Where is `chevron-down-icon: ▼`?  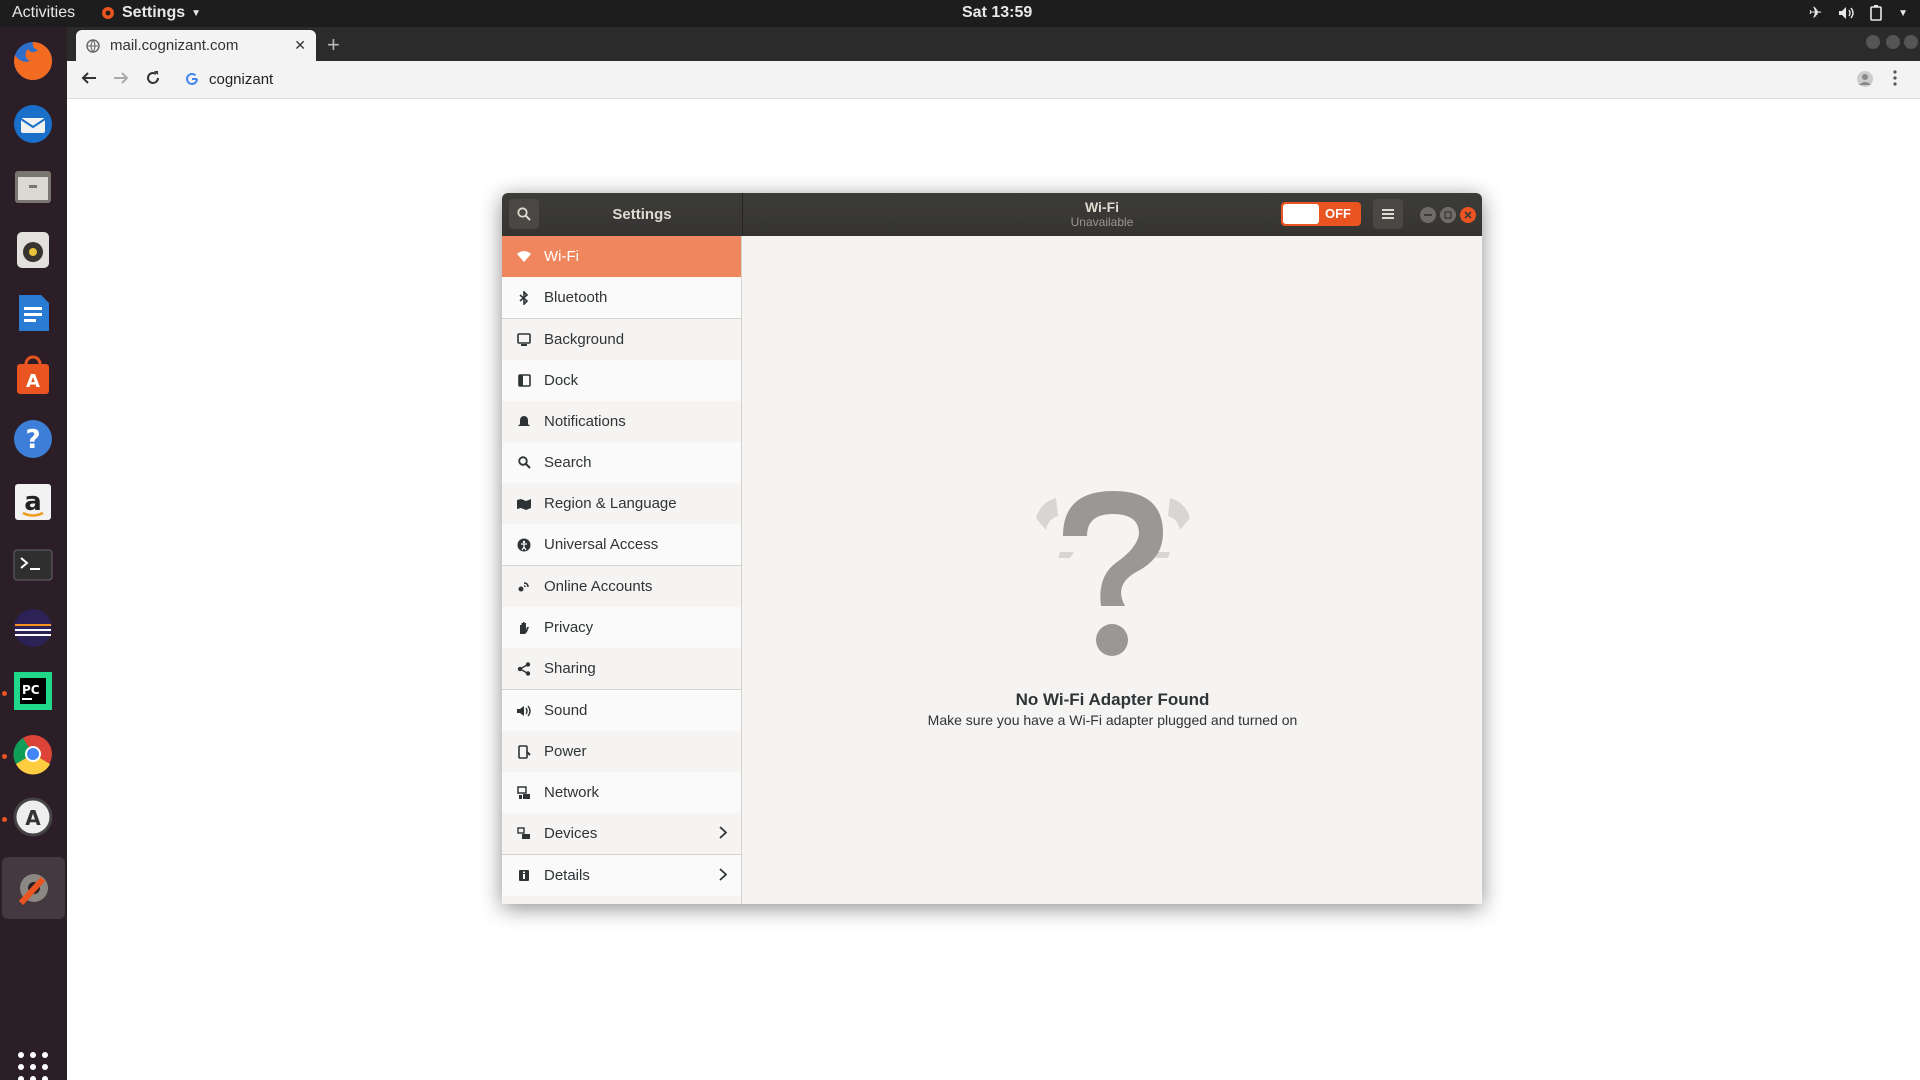 chevron-down-icon: ▼ is located at coordinates (1903, 13).